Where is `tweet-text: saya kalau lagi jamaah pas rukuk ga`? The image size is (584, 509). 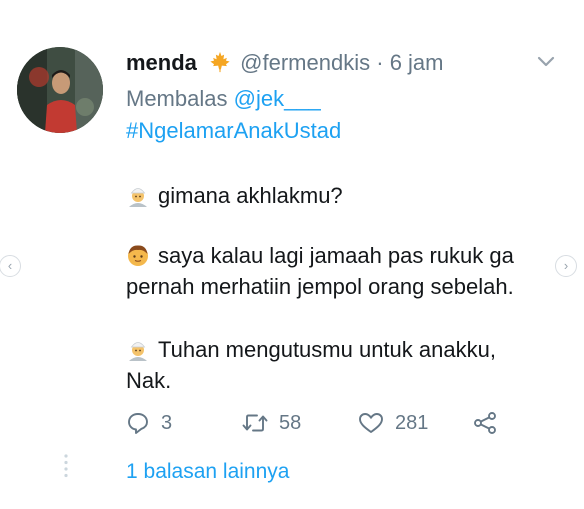 tweet-text: saya kalau lagi jamaah pas rukuk ga is located at coordinates (336, 255).